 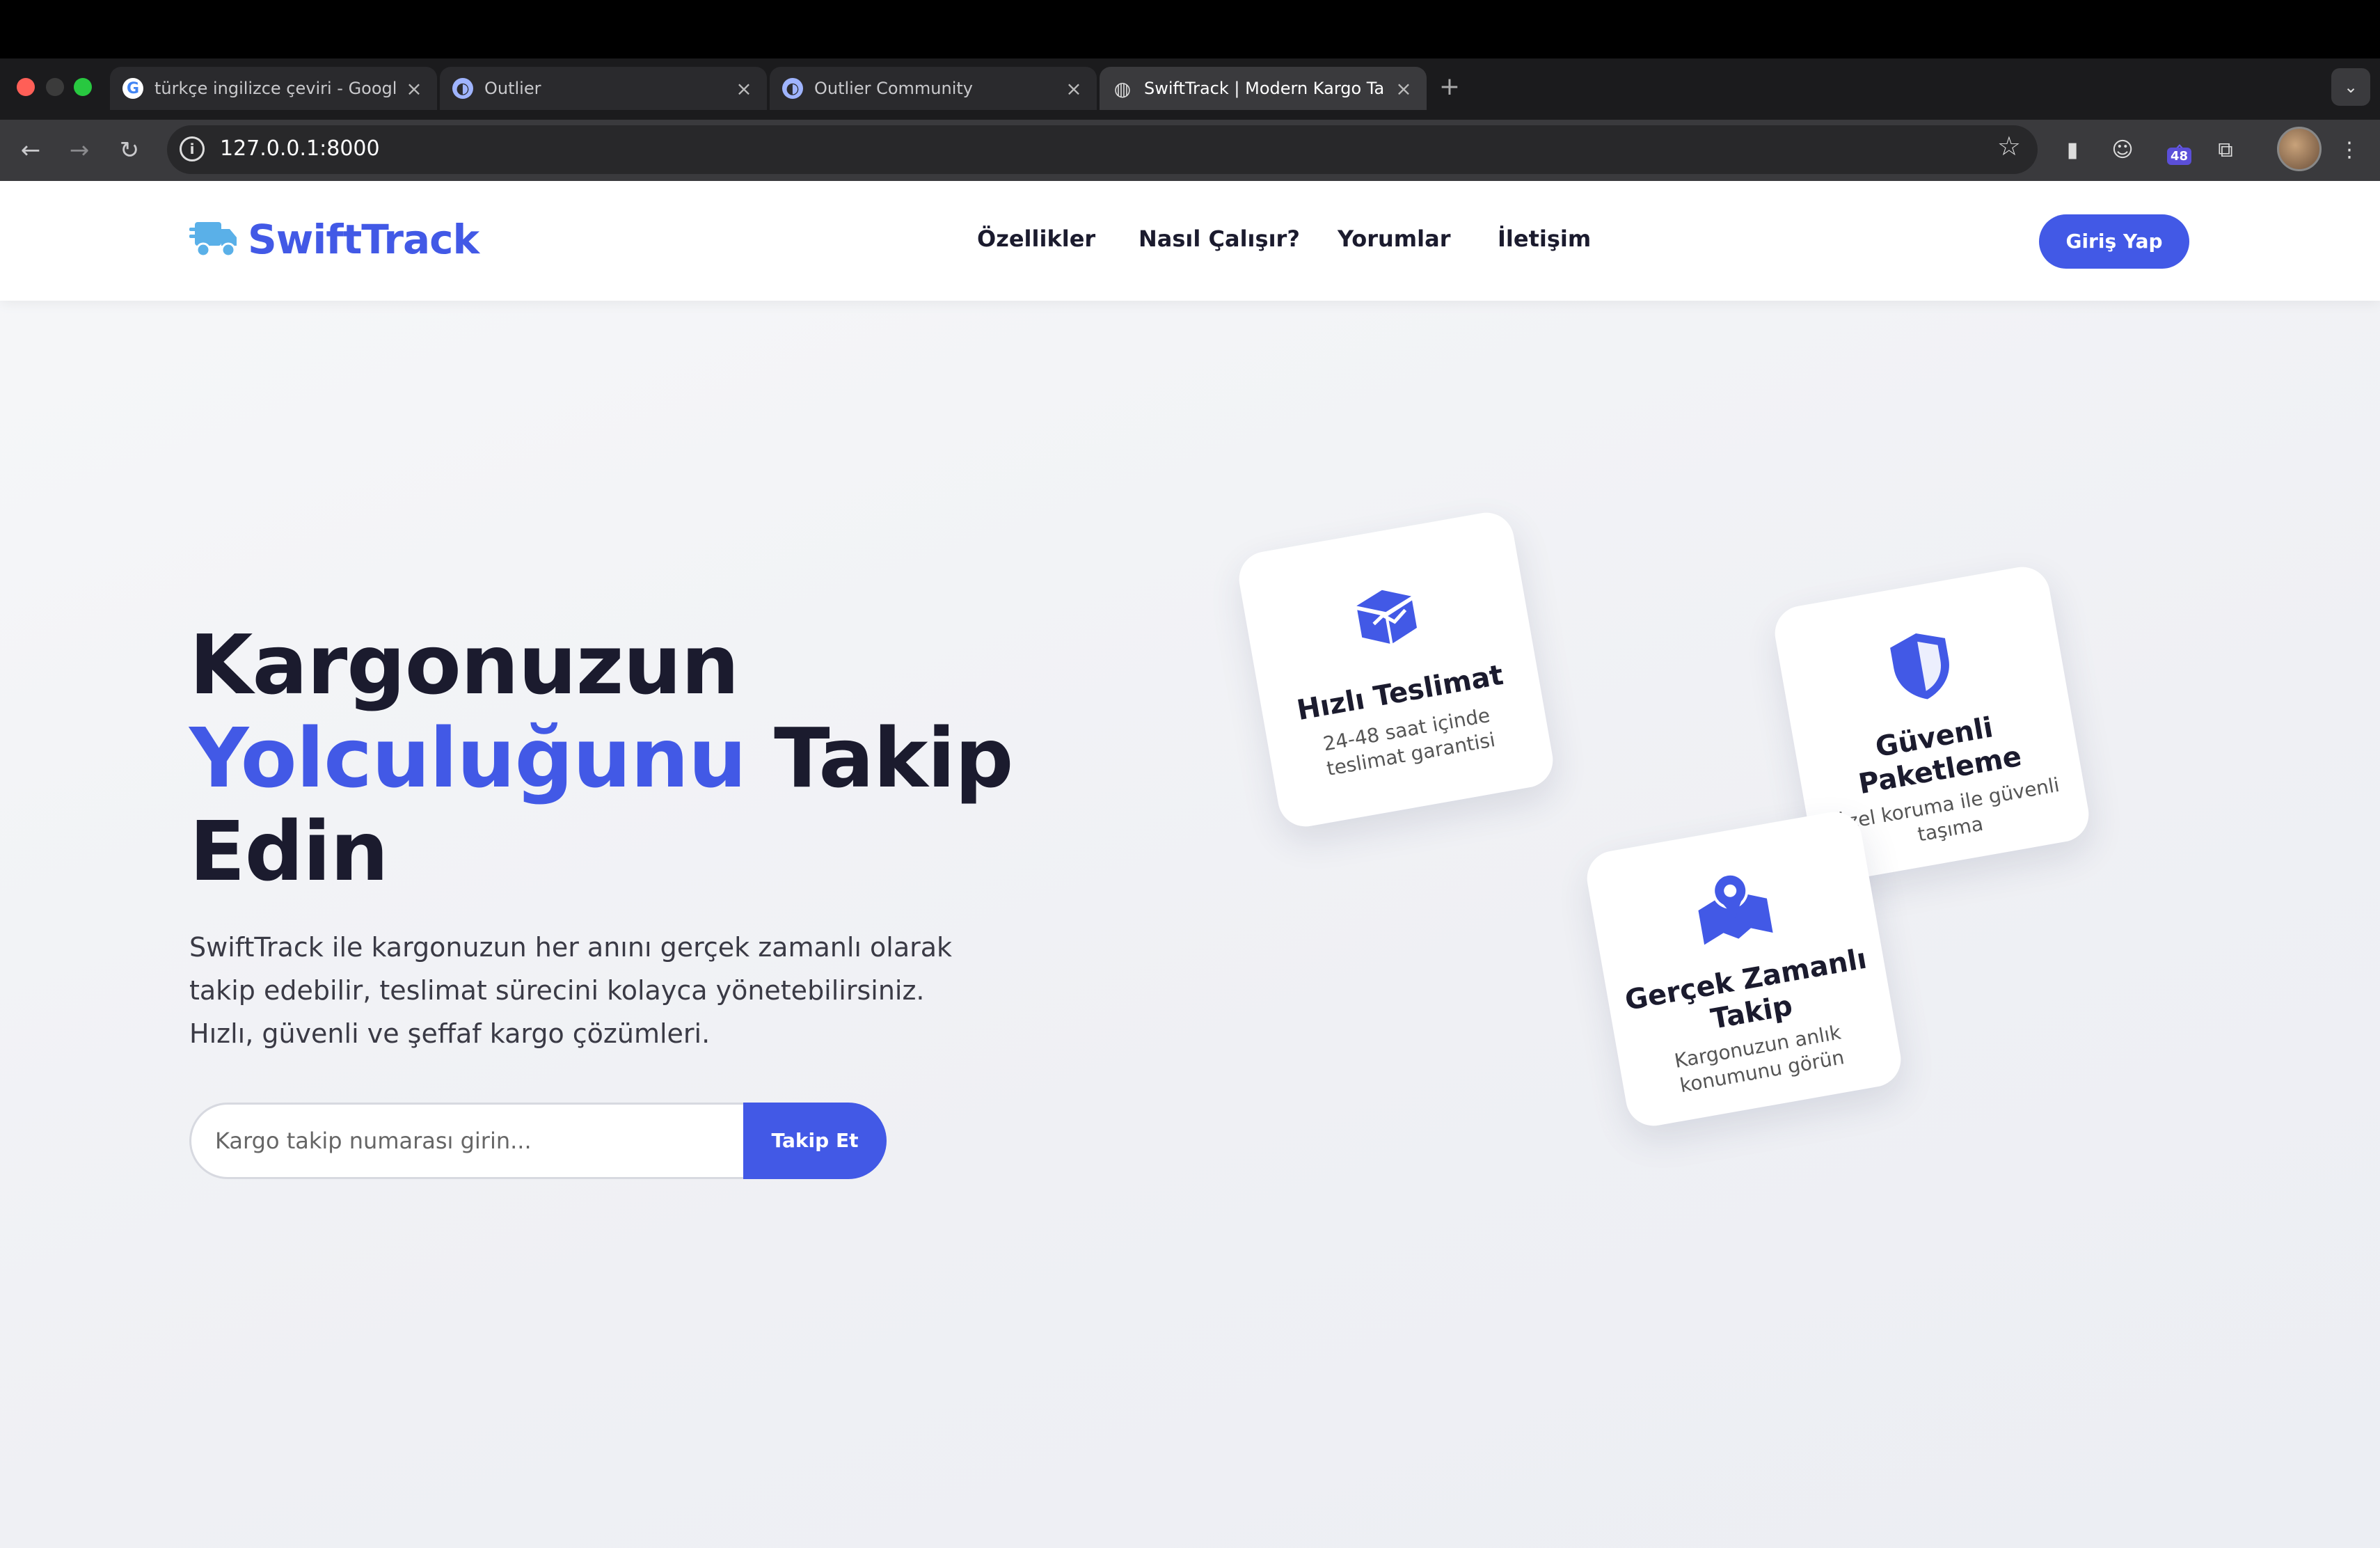 I want to click on login-button: Giriş Yap, so click(x=2114, y=241).